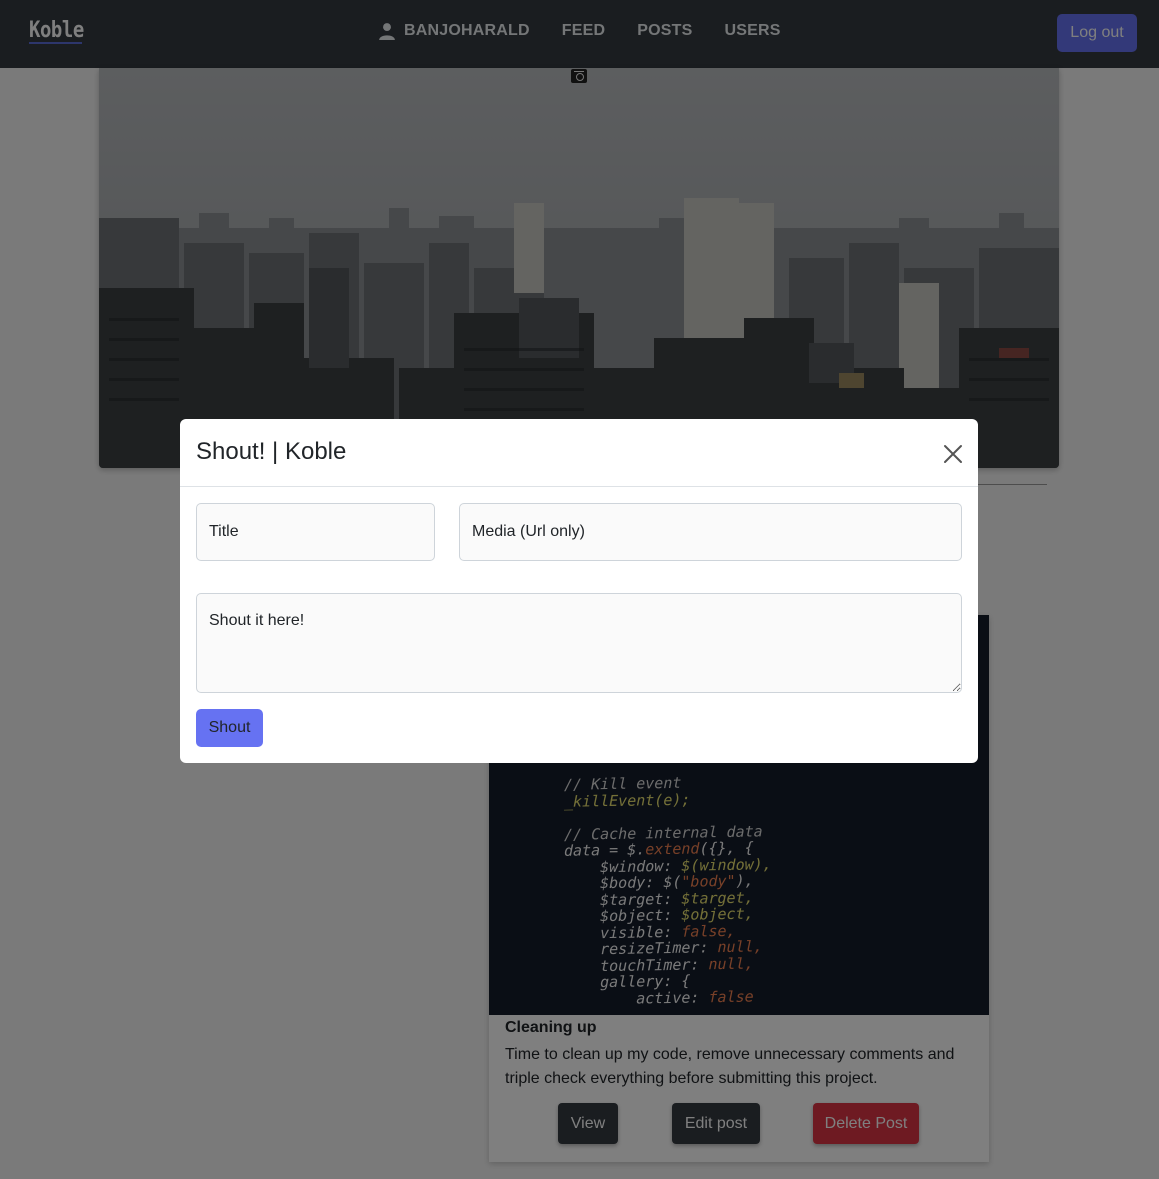  What do you see at coordinates (579, 643) in the screenshot?
I see `shout-textarea` at bounding box center [579, 643].